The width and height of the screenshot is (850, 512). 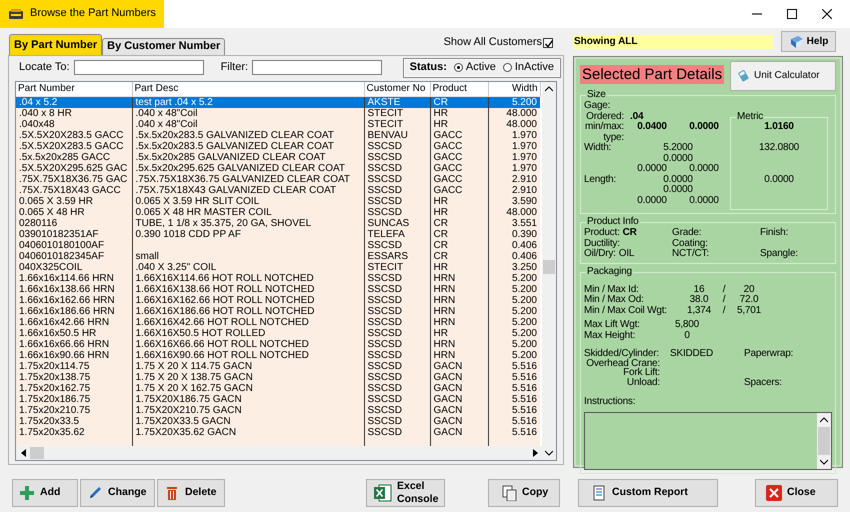 What do you see at coordinates (278, 278) in the screenshot?
I see `table-row: 1.66x16x114.66 HRN 1.66X16X114.66 HOT ROLL NOTCHED SSCSD HRN 5.200` at bounding box center [278, 278].